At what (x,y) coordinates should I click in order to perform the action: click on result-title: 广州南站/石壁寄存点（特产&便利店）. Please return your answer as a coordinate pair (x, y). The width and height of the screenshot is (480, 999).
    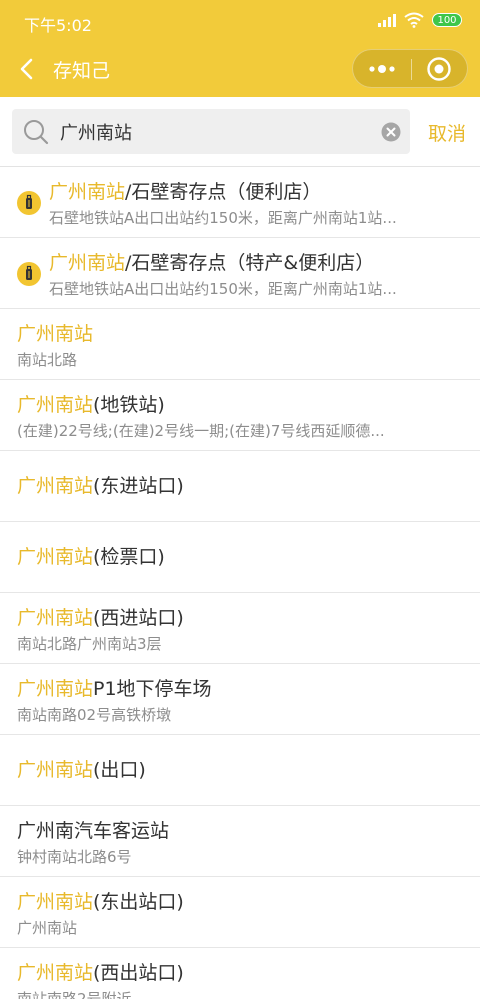
    Looking at the image, I should click on (212, 263).